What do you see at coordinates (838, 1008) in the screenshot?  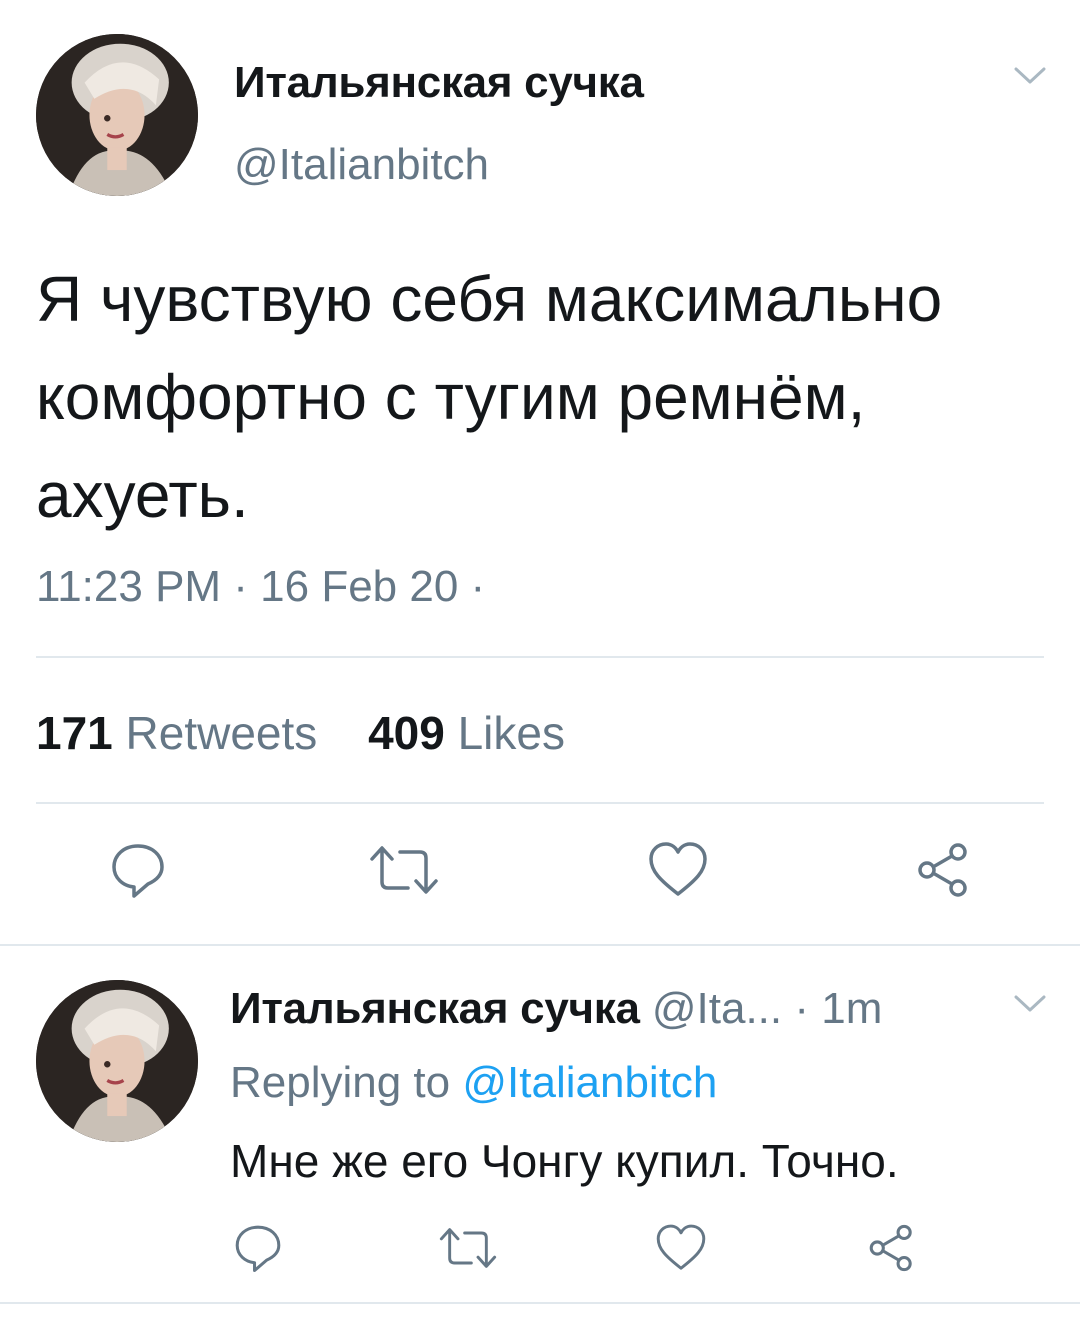 I see `reply-time: · 1m` at bounding box center [838, 1008].